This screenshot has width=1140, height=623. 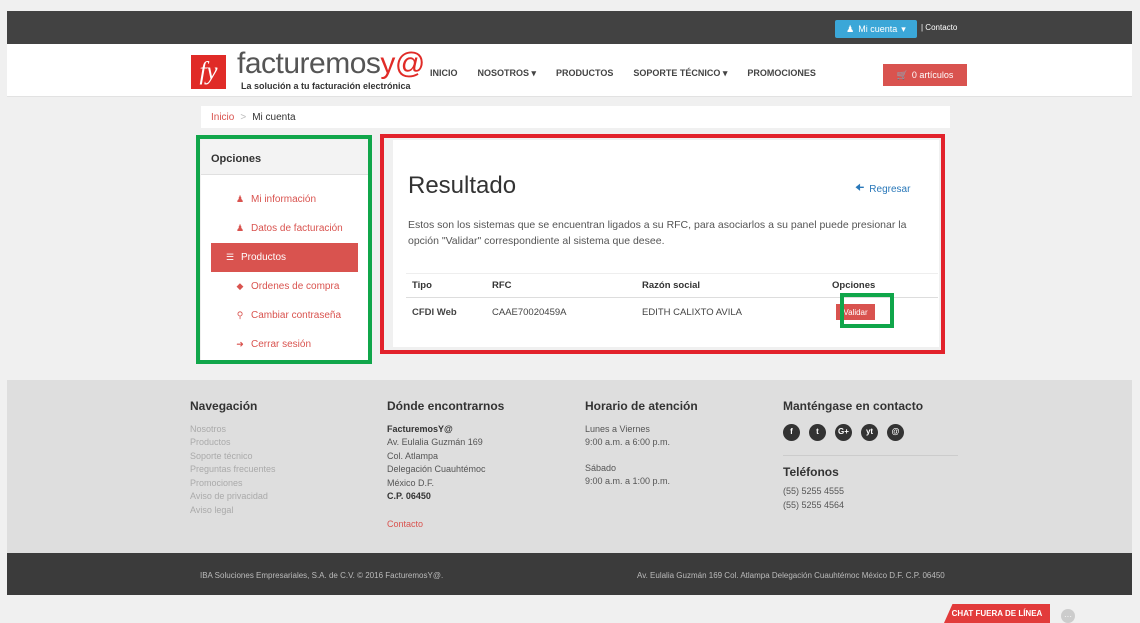 What do you see at coordinates (867, 310) in the screenshot?
I see `validar-highlight-box` at bounding box center [867, 310].